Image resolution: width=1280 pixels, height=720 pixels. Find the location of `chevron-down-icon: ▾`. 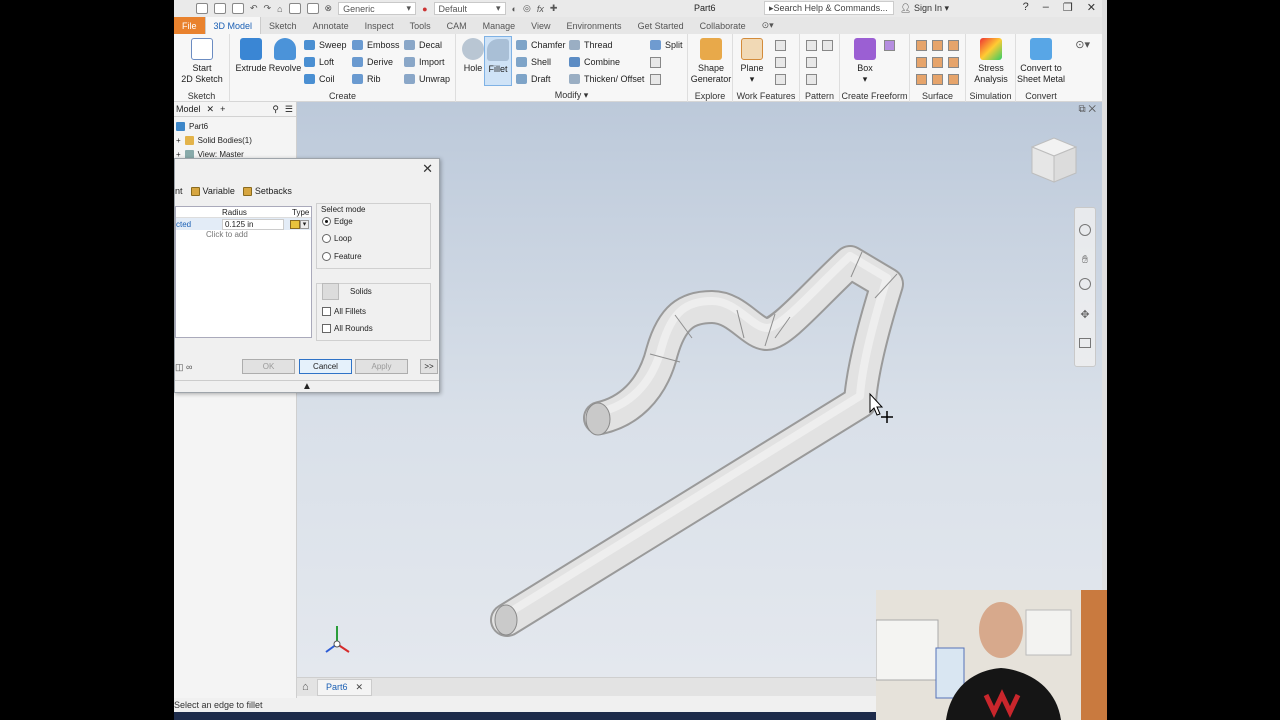

chevron-down-icon: ▾ is located at coordinates (304, 224).